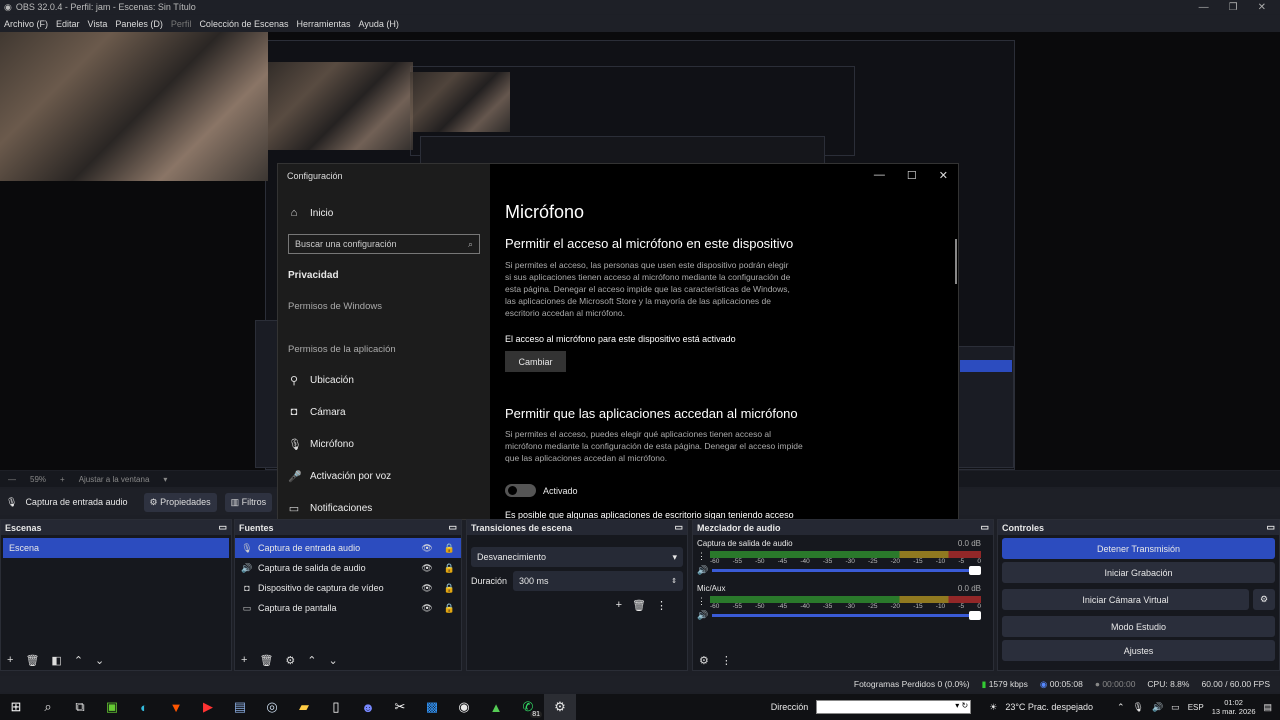 This screenshot has height=720, width=1280. What do you see at coordinates (272, 707) in the screenshot?
I see `steam-icon: ◎` at bounding box center [272, 707].